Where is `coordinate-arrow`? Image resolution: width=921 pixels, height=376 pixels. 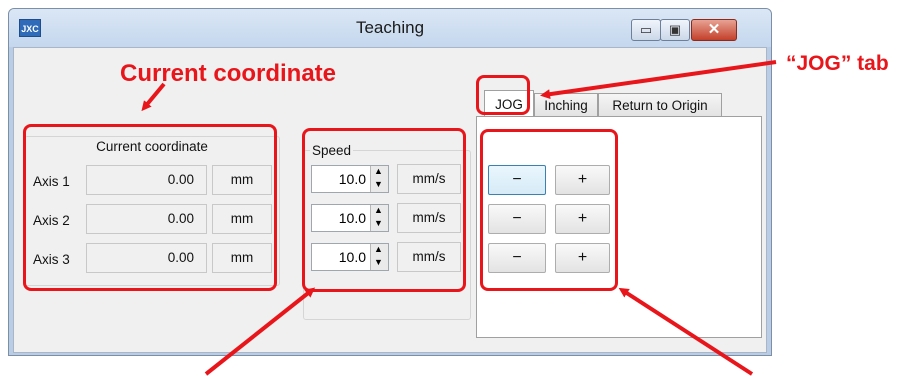 coordinate-arrow is located at coordinates (153, 97).